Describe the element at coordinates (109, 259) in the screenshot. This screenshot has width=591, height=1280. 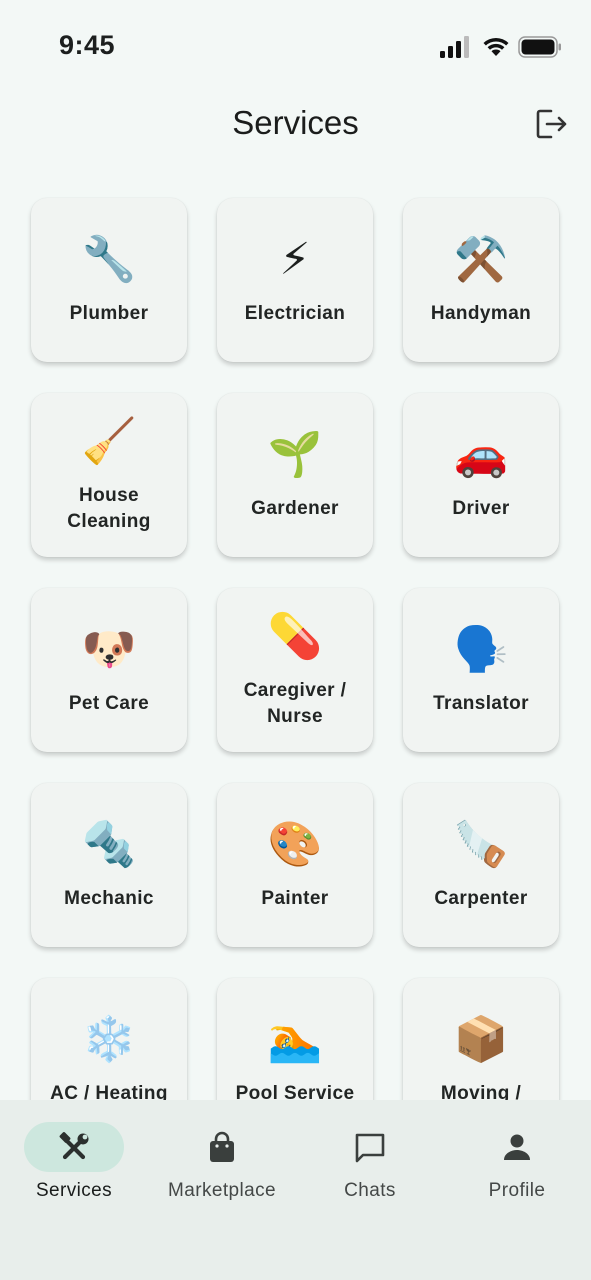
I see `wrench-icon: 🔧` at that location.